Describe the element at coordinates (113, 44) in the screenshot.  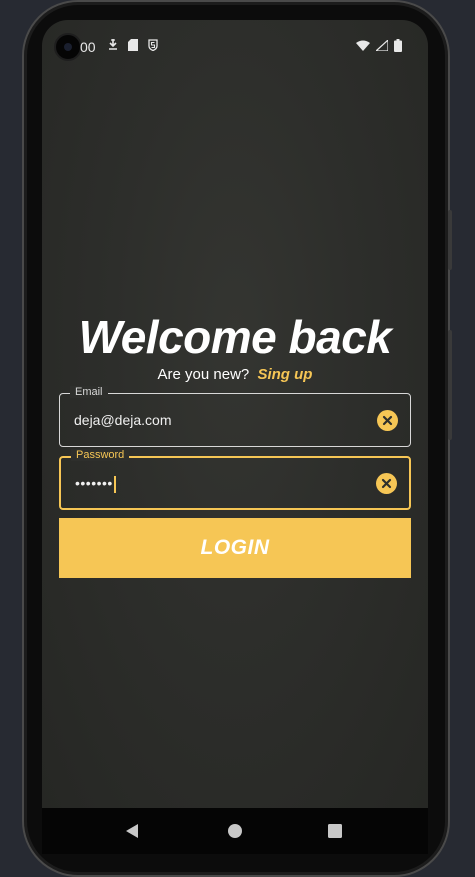
I see `download-arrow-icon` at that location.